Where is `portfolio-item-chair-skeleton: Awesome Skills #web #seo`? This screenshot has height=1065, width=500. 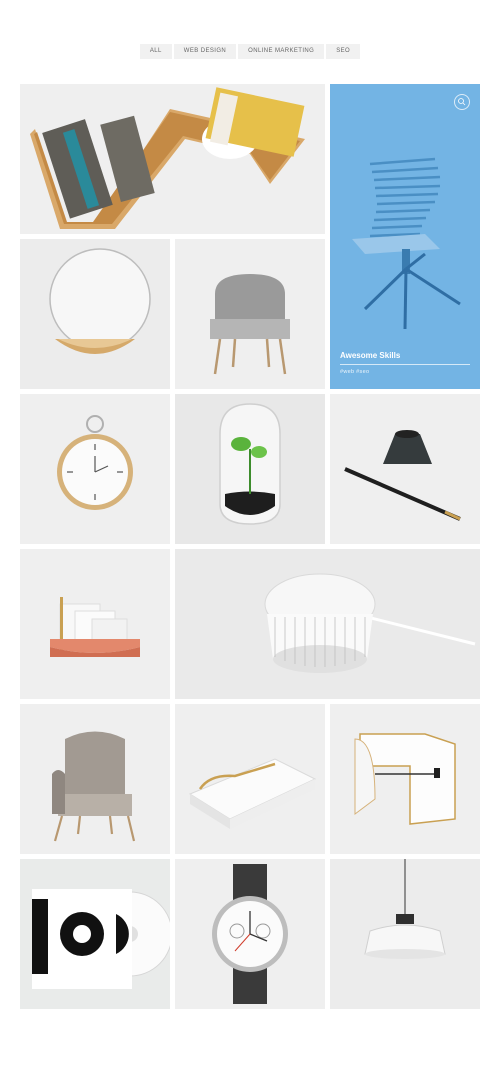 portfolio-item-chair-skeleton: Awesome Skills #web #seo is located at coordinates (405, 236).